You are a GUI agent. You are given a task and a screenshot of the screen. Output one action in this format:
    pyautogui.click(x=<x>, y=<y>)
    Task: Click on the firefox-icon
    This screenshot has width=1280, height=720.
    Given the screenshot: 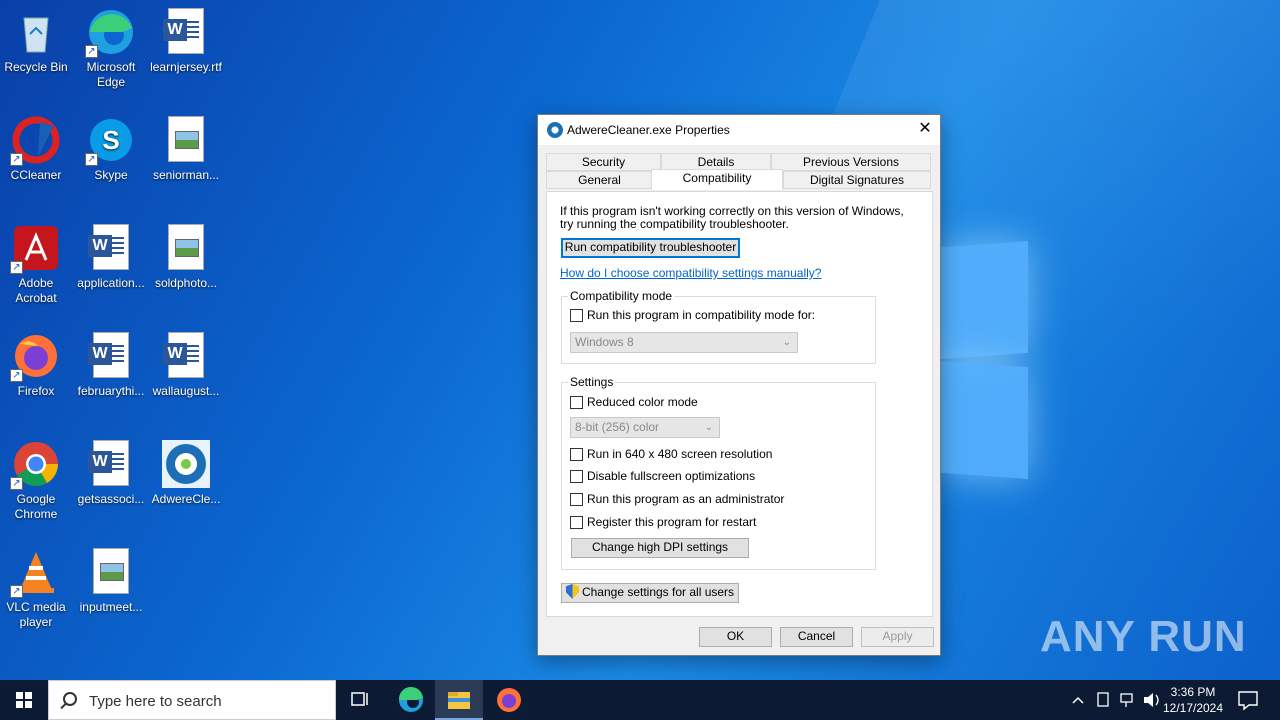 What is the action you would take?
    pyautogui.click(x=509, y=700)
    